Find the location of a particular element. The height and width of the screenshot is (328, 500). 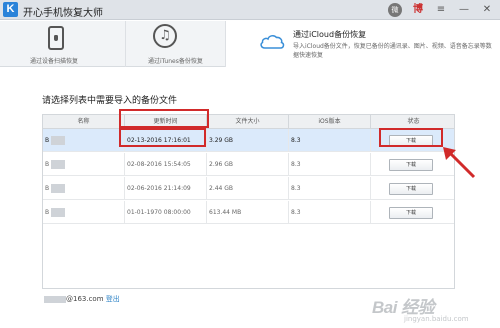

window-controls: 微 博 ≡ — ✕ is located at coordinates (441, 10).